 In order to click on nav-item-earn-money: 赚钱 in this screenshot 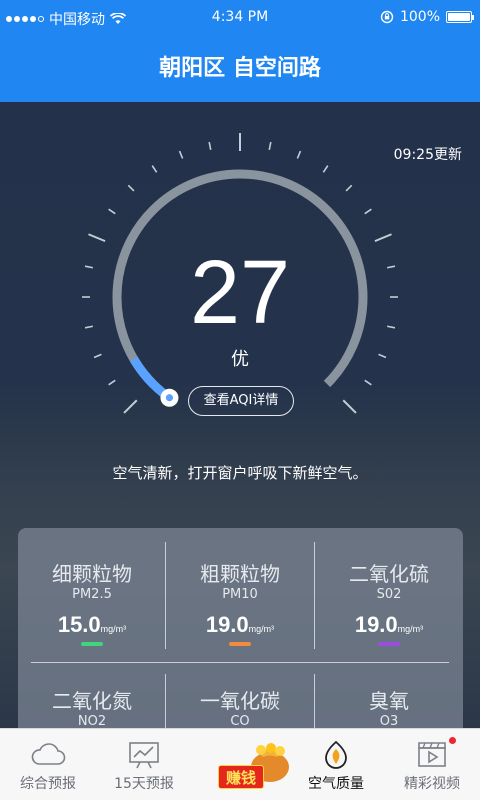, I will do `click(240, 764)`.